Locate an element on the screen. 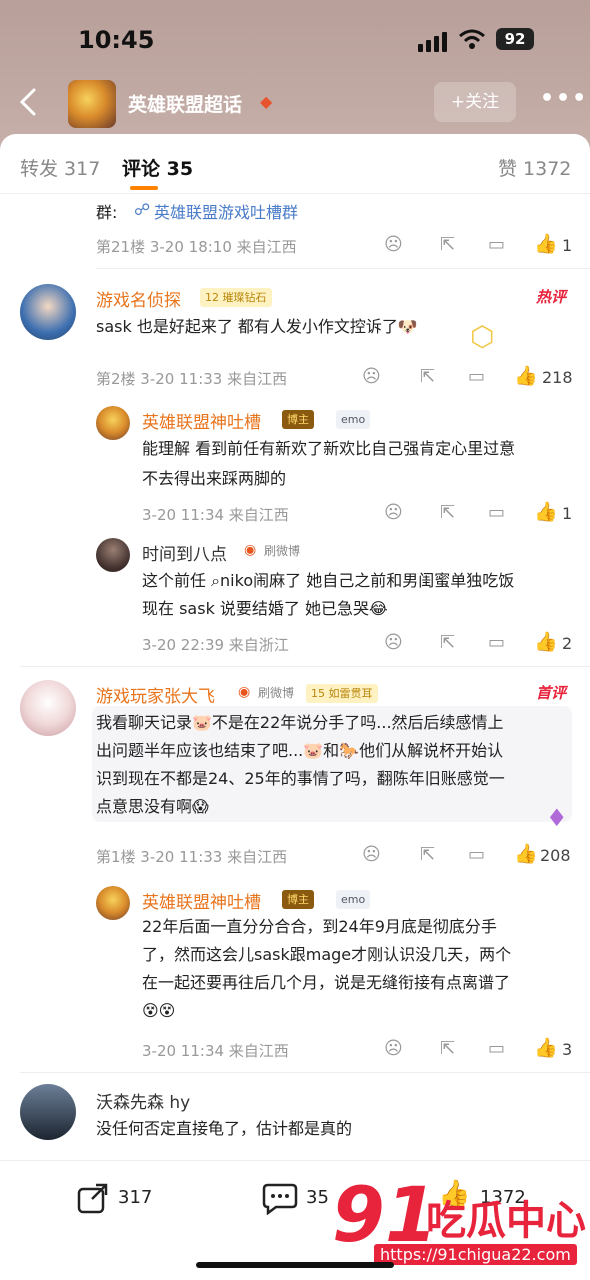 Image resolution: width=590 pixels, height=1280 pixels. like-count: 208 is located at coordinates (555, 855).